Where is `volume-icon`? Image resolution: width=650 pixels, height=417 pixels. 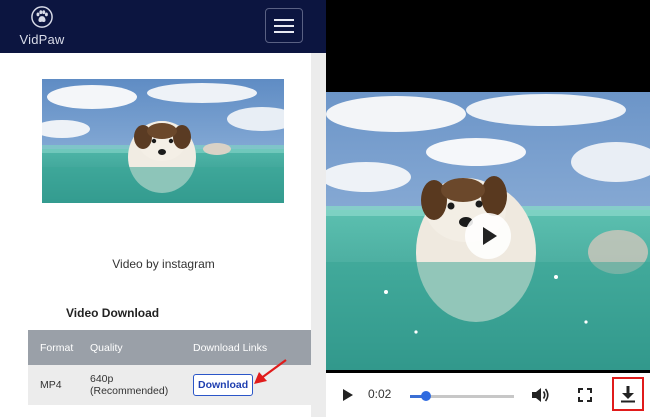
volume-icon is located at coordinates (541, 395).